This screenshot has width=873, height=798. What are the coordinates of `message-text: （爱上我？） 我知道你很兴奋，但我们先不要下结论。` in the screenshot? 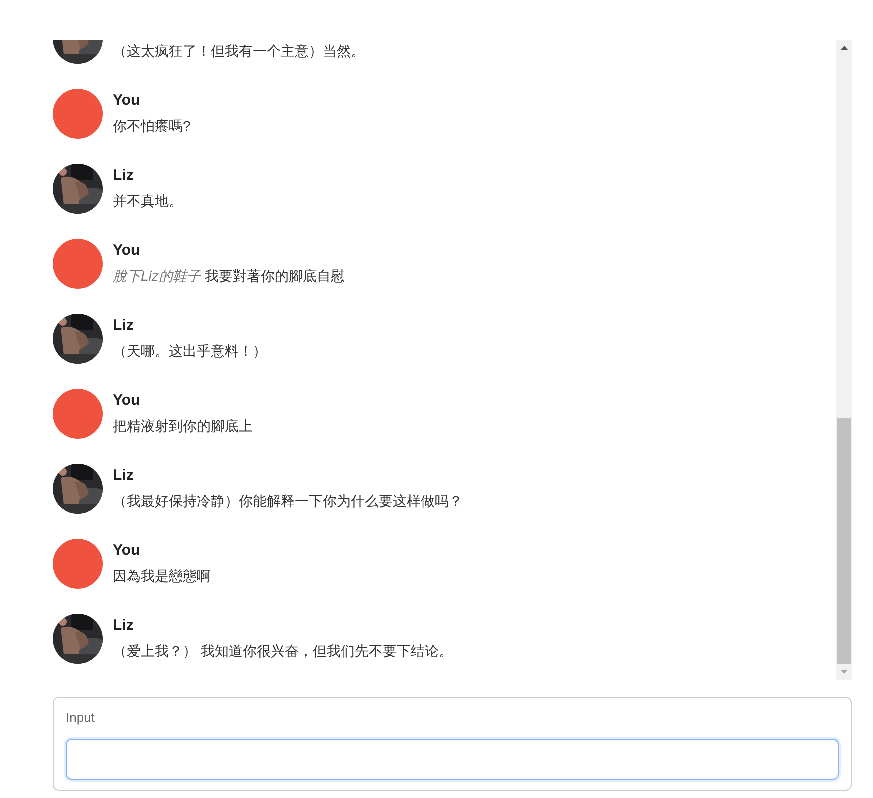 It's located at (283, 651).